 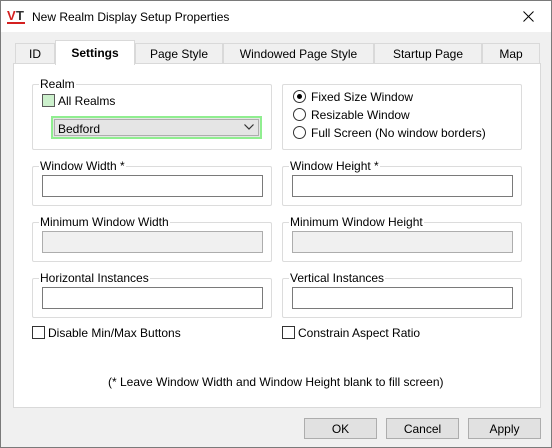 I want to click on horizontal-instances-input, so click(x=152, y=298).